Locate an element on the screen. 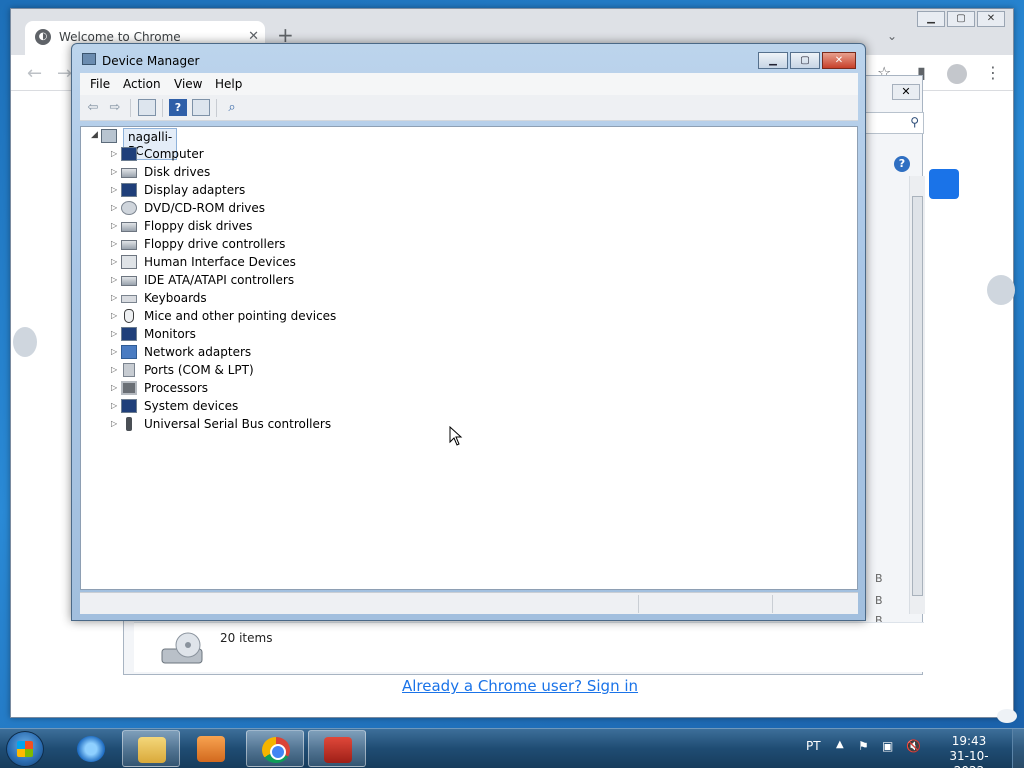 Image resolution: width=1024 pixels, height=768 pixels. taskbar-file-explorer is located at coordinates (151, 748).